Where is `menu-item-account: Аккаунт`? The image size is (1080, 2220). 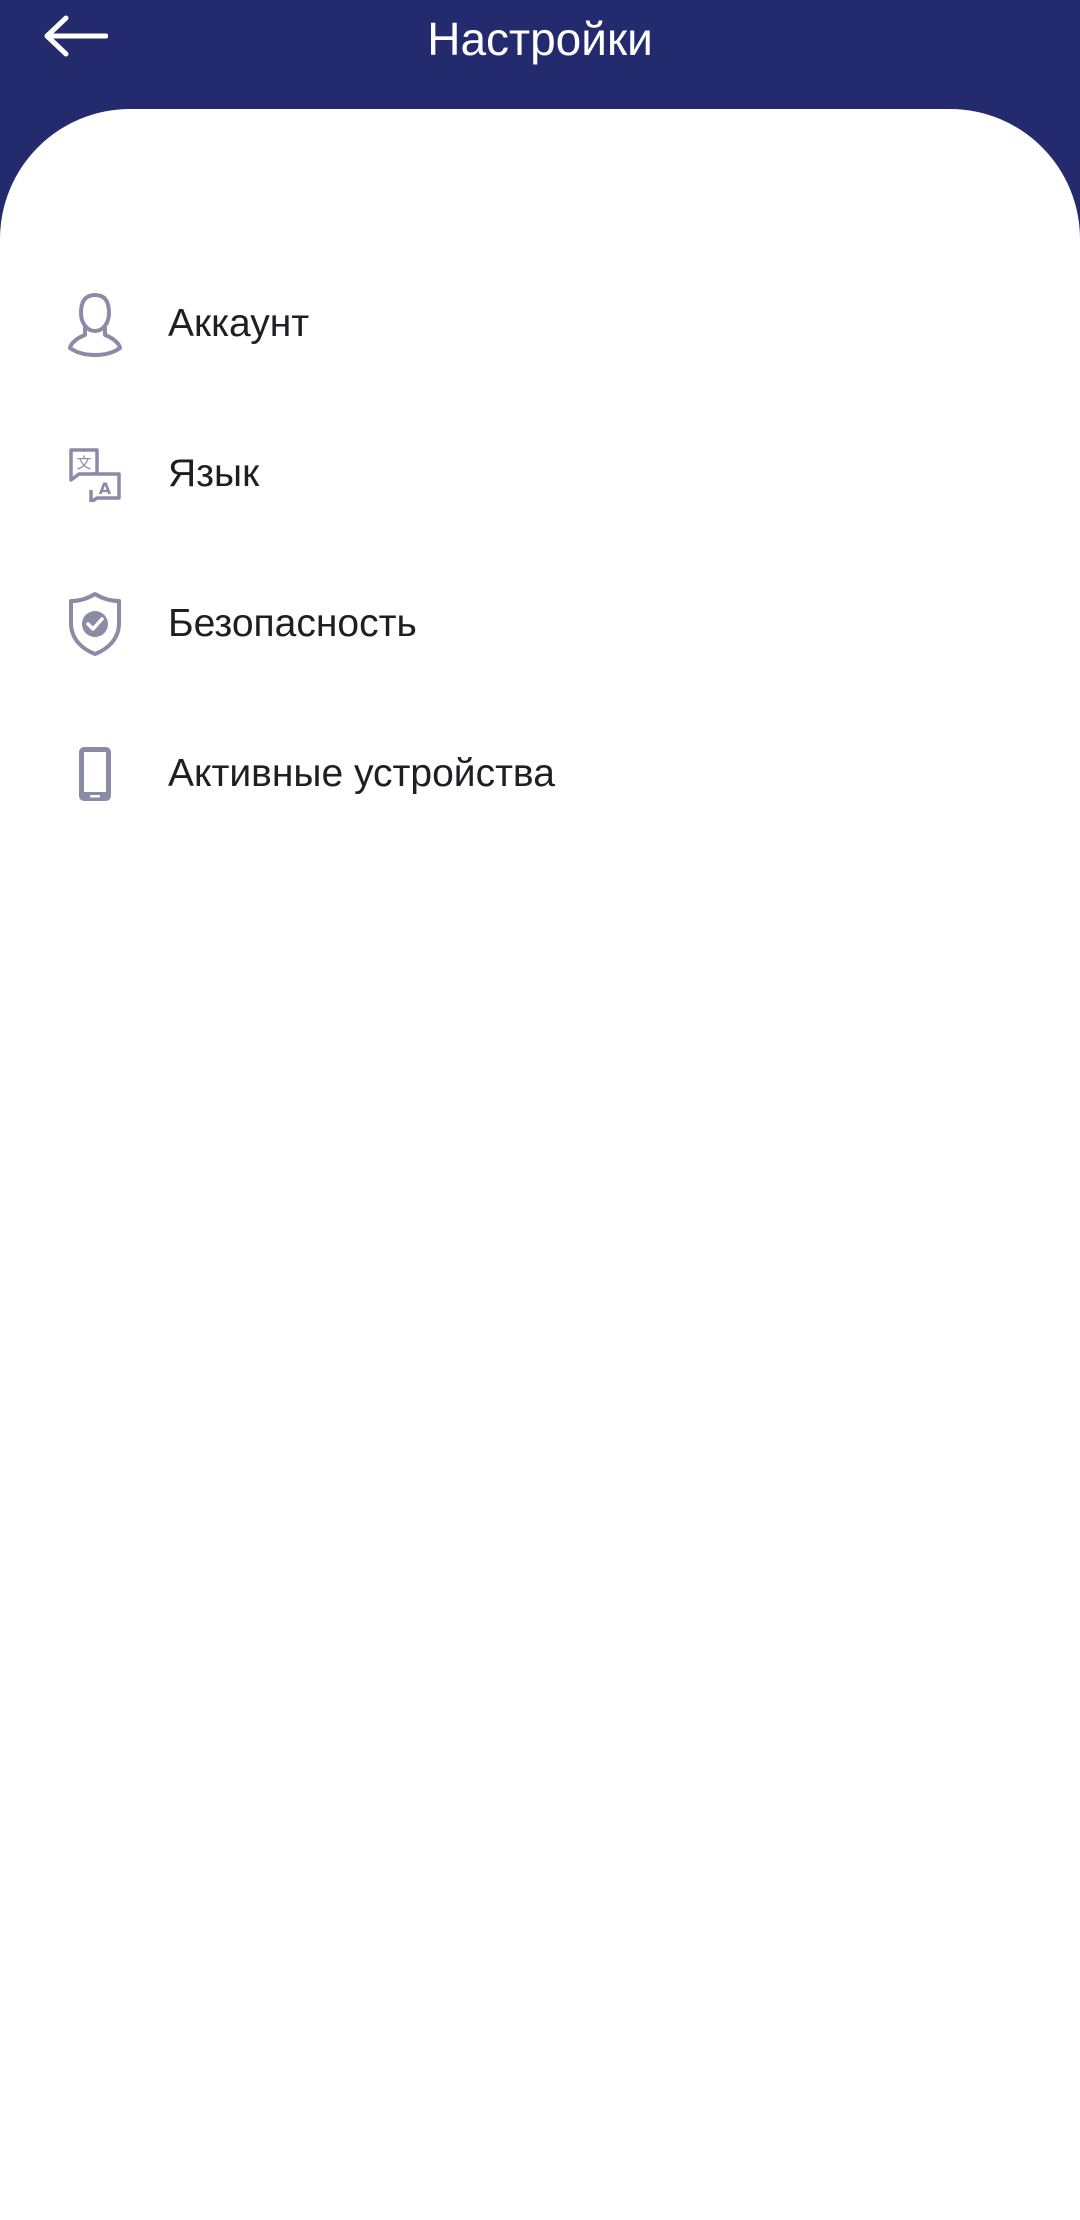
menu-item-account: Аккаунт is located at coordinates (540, 324).